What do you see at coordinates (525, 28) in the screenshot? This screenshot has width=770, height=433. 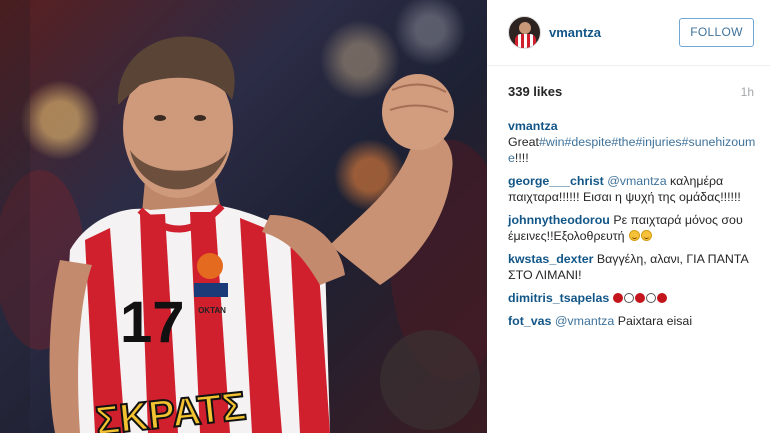 I see `avatar-head-shape` at bounding box center [525, 28].